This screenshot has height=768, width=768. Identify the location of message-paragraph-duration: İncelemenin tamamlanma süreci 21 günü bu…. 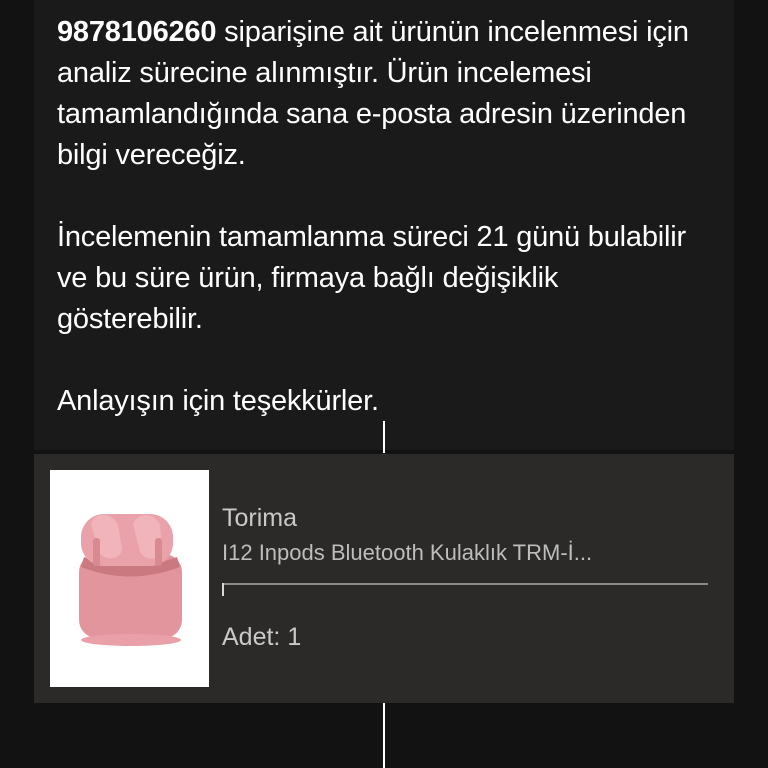
(371, 278).